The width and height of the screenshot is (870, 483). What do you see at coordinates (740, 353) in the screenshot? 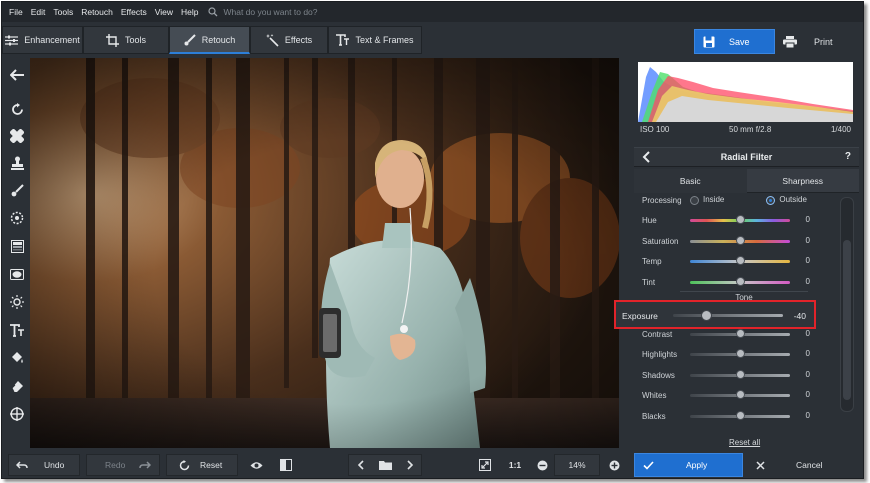
I see `highlights-slider-knob` at bounding box center [740, 353].